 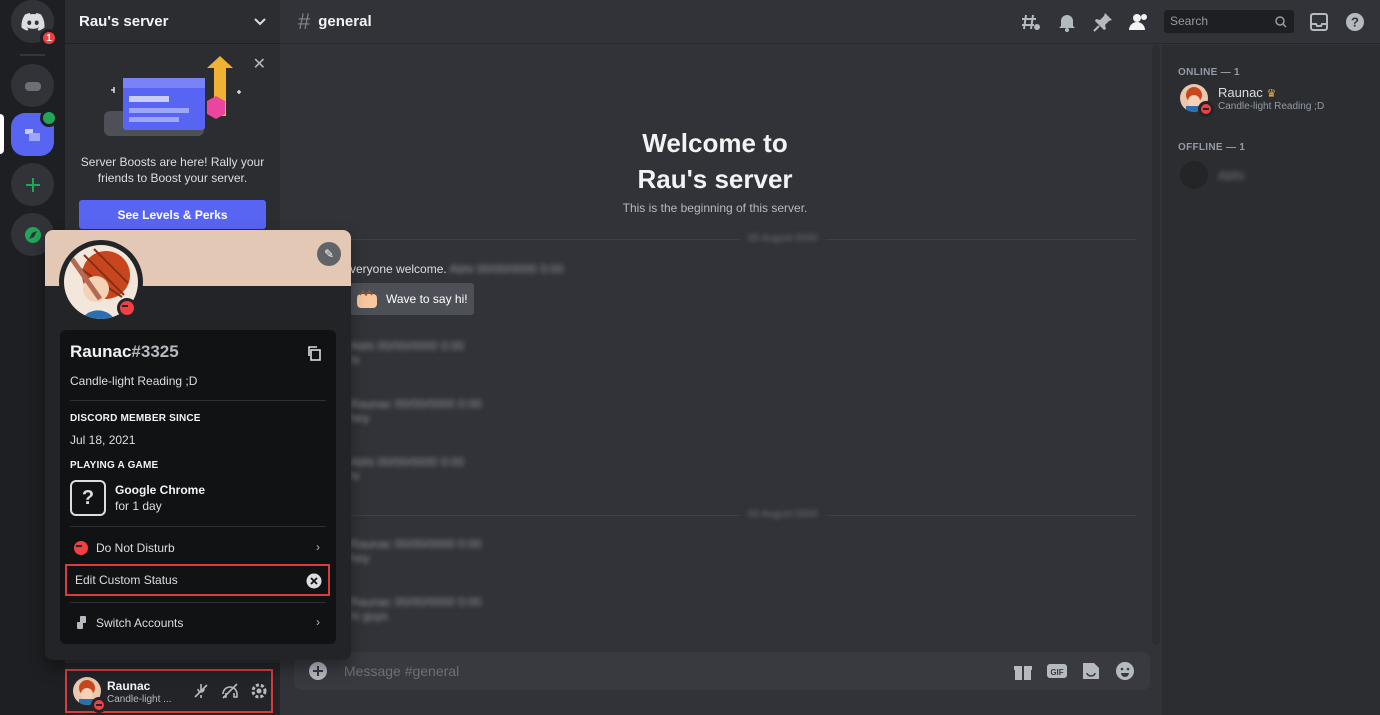 I want to click on voice-active-icon, so click(x=49, y=118).